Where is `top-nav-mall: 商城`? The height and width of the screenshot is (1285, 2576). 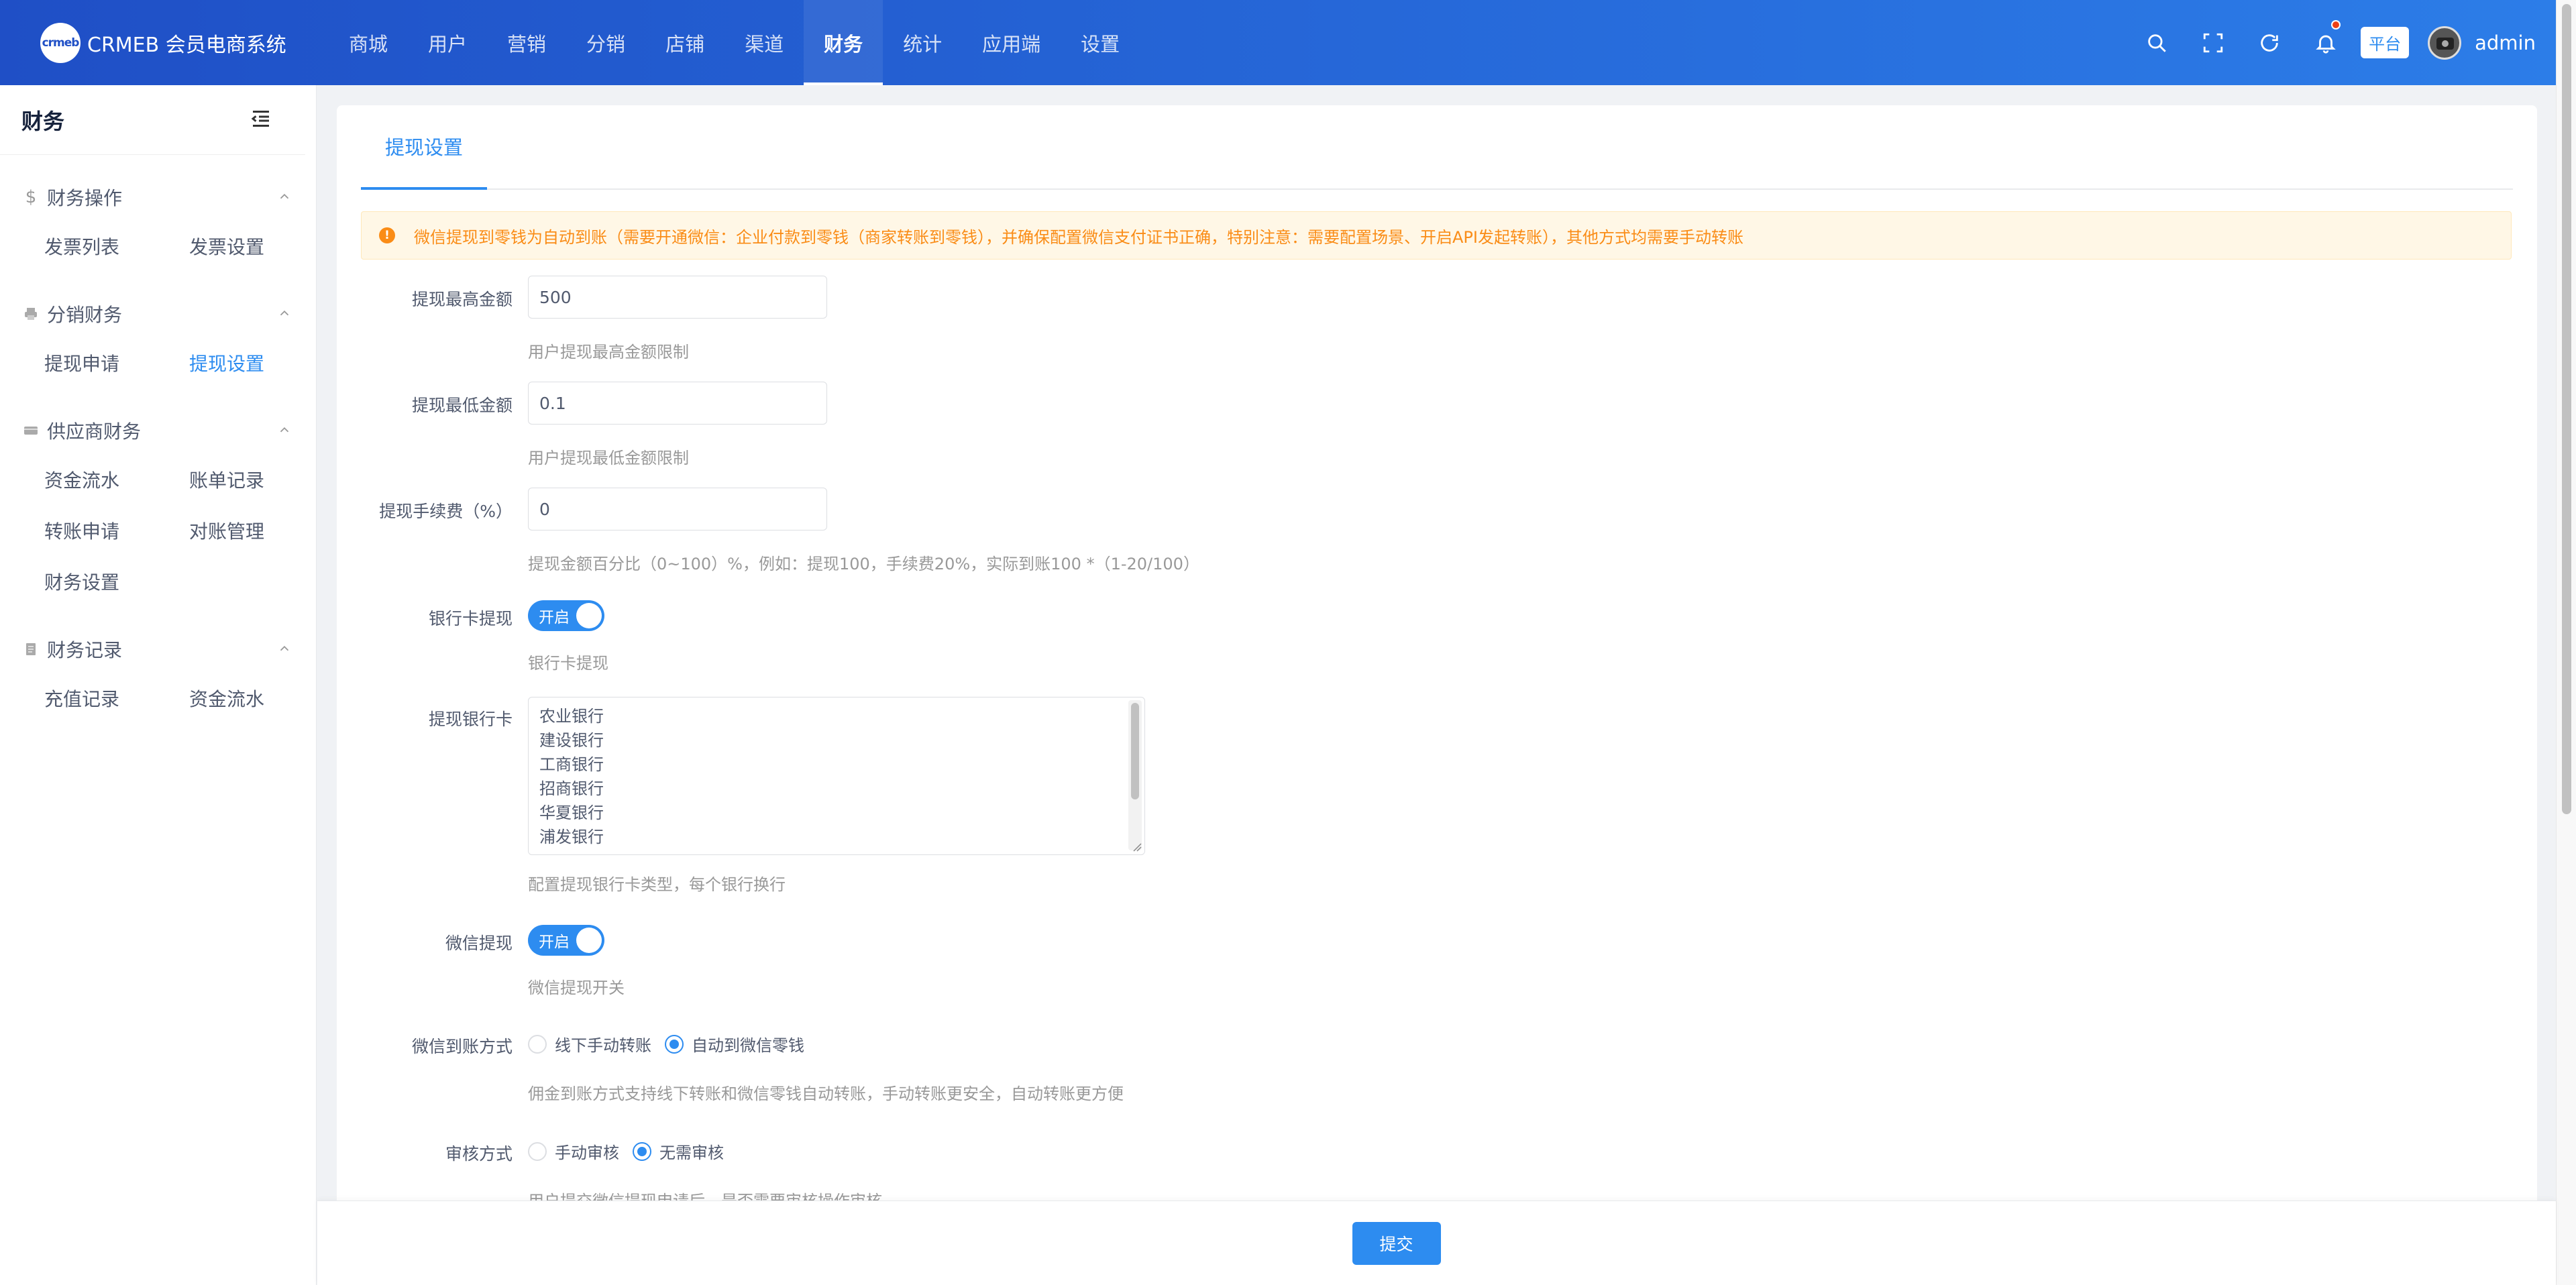 top-nav-mall: 商城 is located at coordinates (368, 42).